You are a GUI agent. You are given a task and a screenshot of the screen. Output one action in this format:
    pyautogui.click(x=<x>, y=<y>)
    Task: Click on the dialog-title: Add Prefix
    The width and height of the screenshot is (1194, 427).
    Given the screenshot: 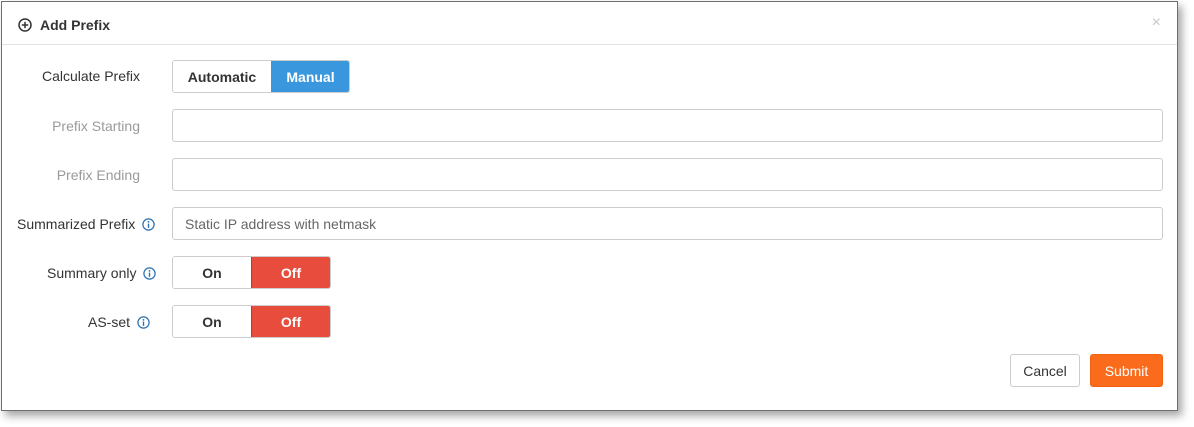 What is the action you would take?
    pyautogui.click(x=75, y=25)
    